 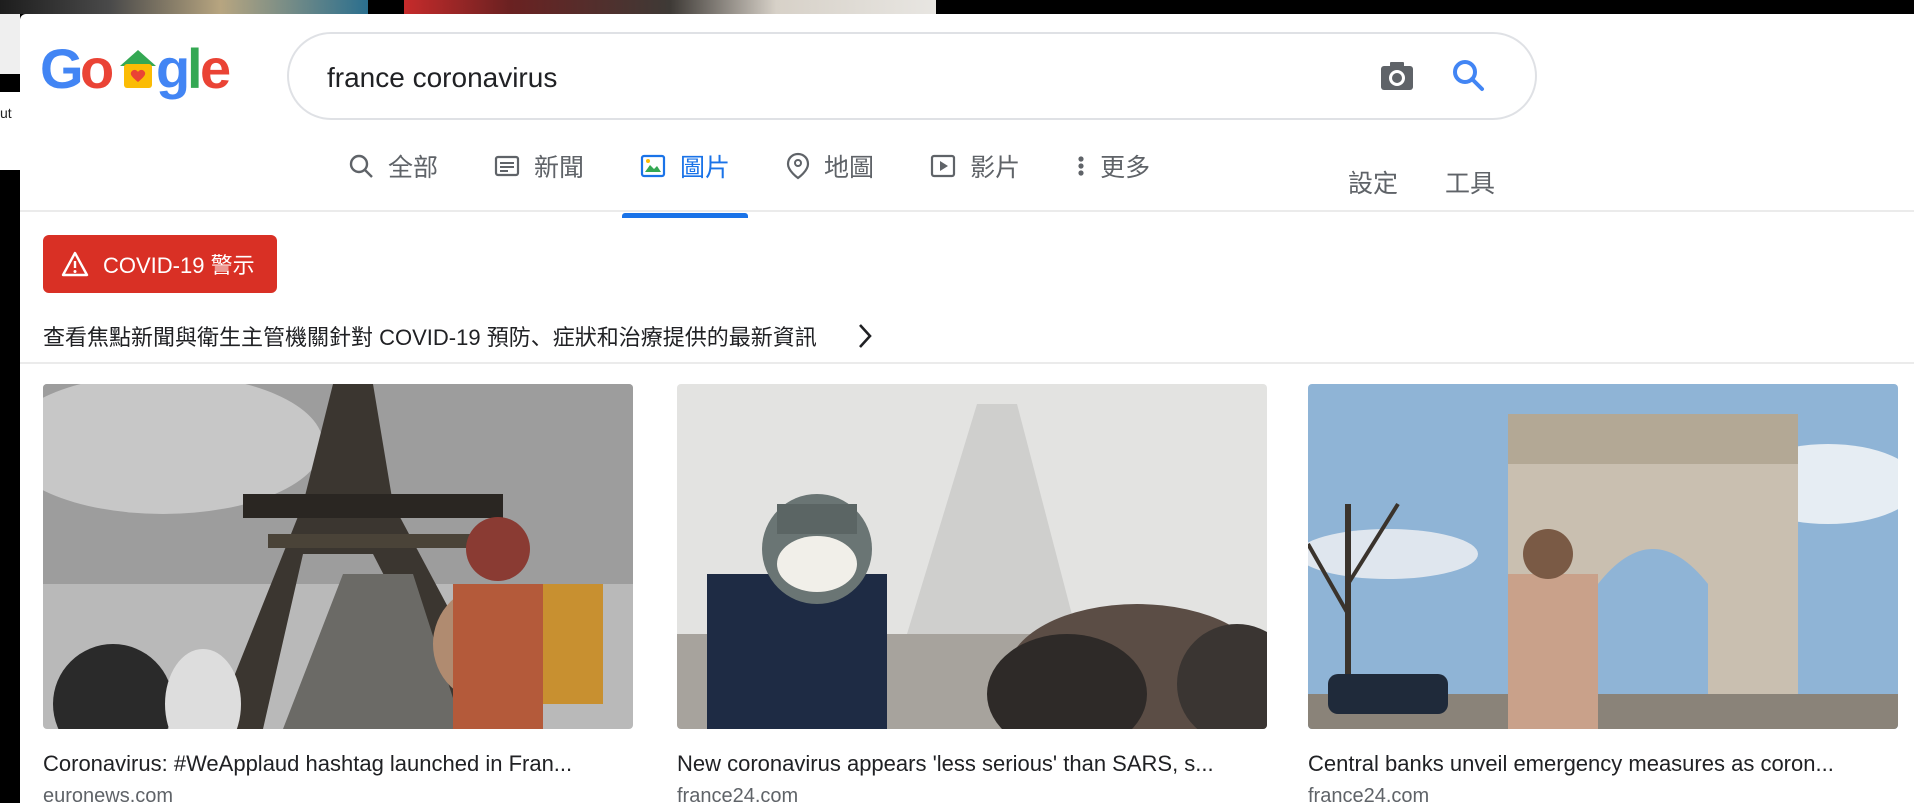 What do you see at coordinates (1081, 166) in the screenshot?
I see `more-vert-icon` at bounding box center [1081, 166].